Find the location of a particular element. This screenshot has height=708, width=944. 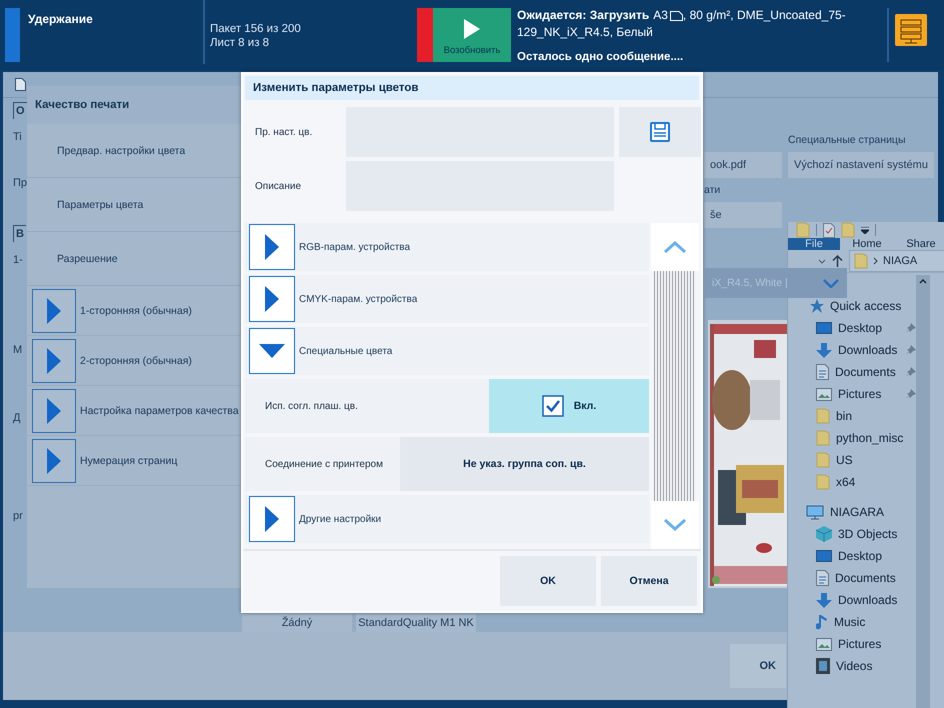

field-value: Výchozí nastavení systému is located at coordinates (861, 165).